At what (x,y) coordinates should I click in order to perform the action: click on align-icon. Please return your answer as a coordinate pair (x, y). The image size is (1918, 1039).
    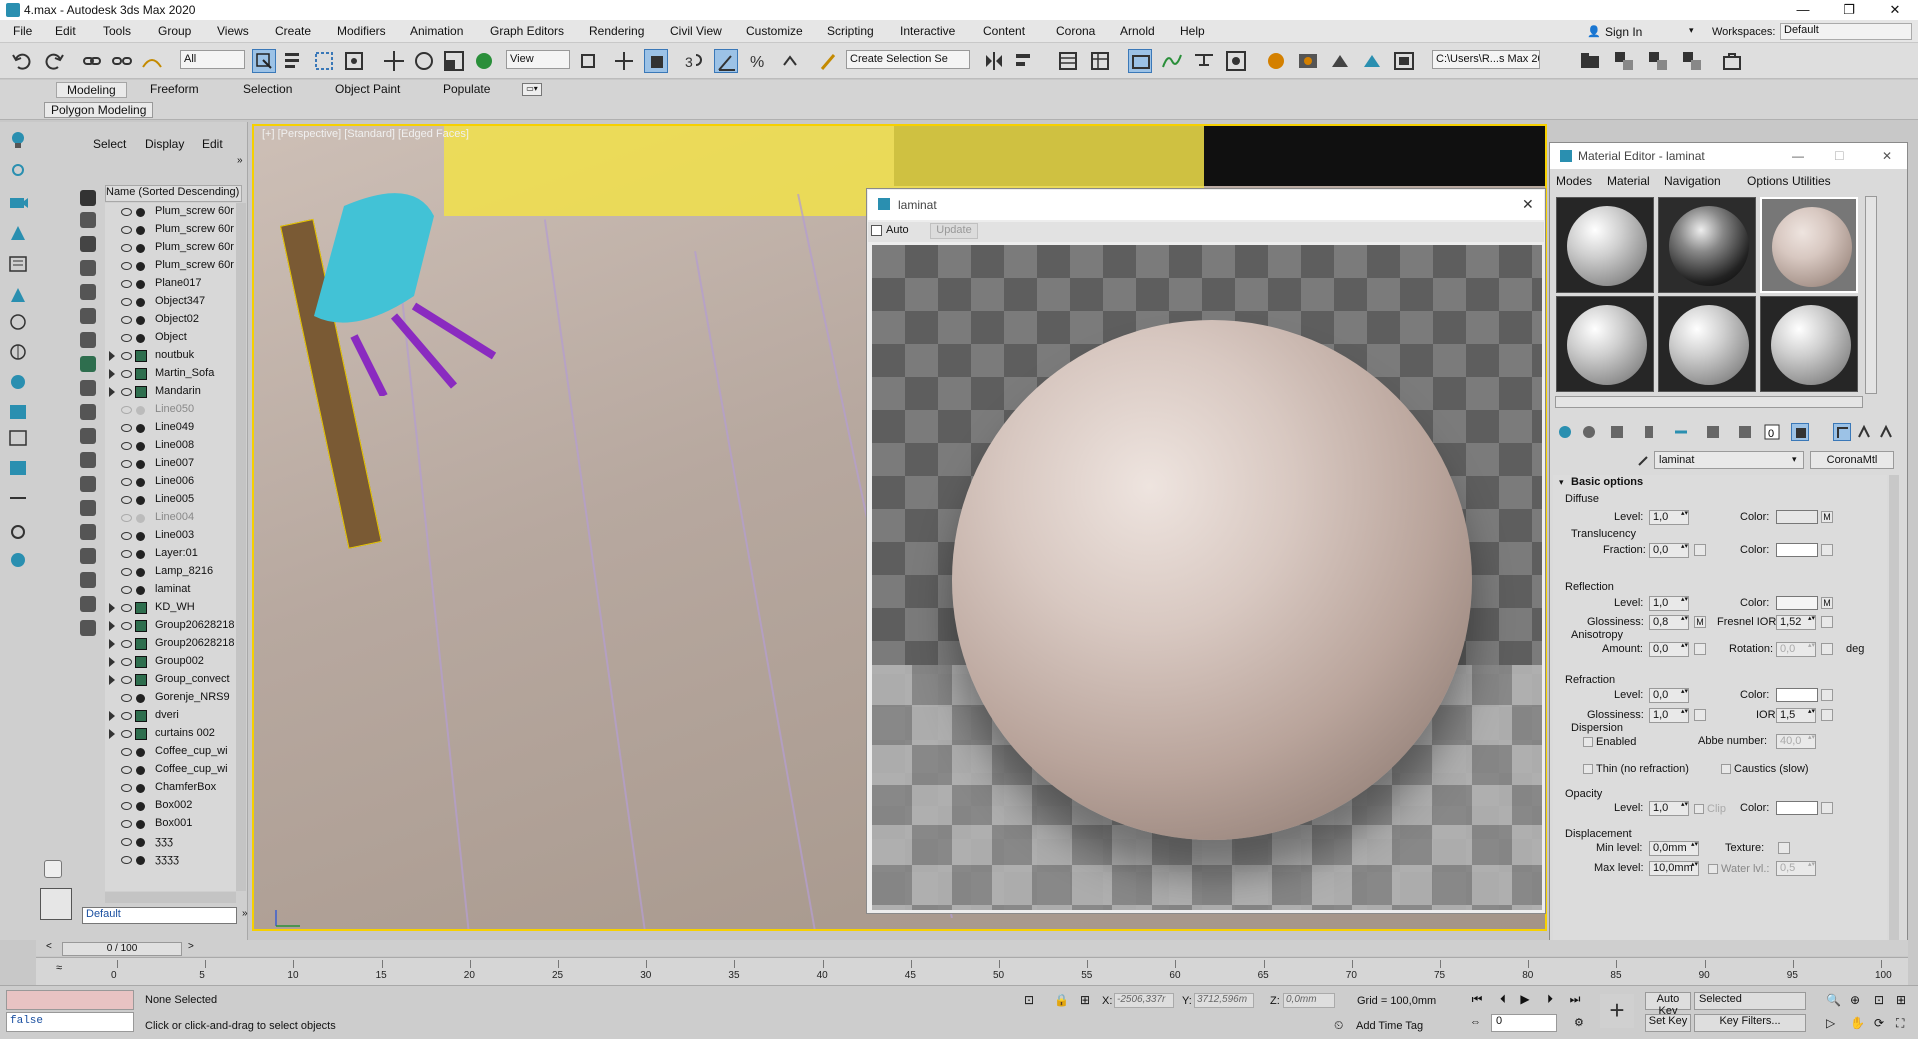
    Looking at the image, I should click on (1024, 61).